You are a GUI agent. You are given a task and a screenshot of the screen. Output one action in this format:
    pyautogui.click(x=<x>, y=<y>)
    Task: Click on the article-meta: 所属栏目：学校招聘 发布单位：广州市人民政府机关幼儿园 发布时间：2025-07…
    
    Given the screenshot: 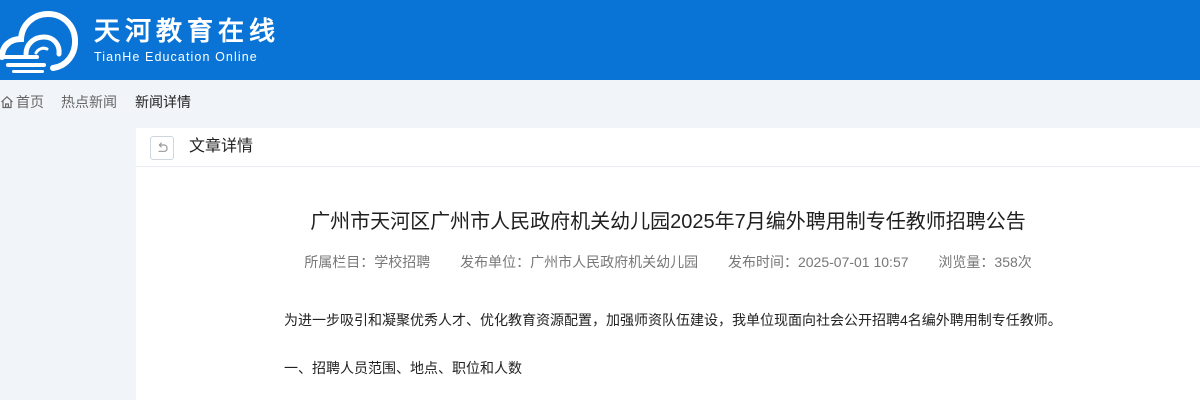 What is the action you would take?
    pyautogui.click(x=668, y=262)
    